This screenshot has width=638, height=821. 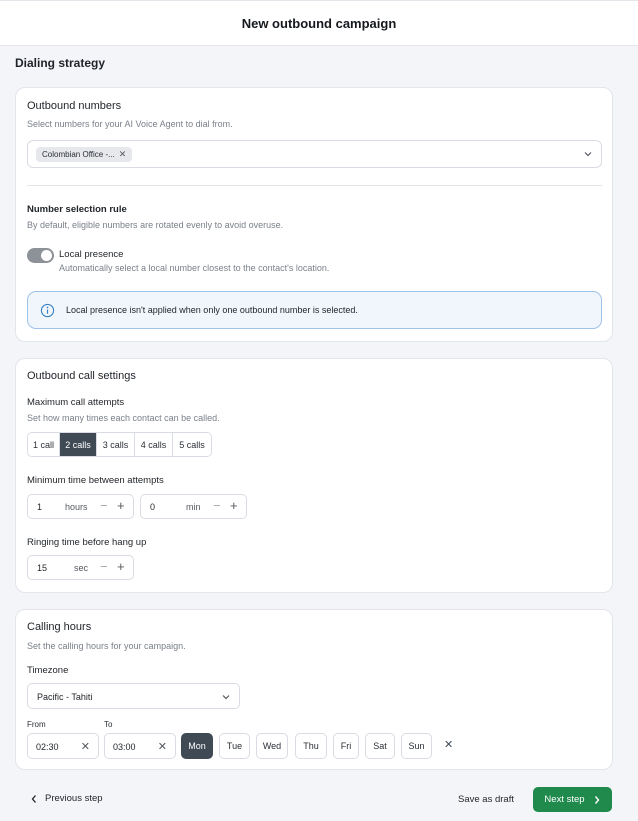 What do you see at coordinates (140, 746) in the screenshot?
I see `to-time-input: 03:00 ✕` at bounding box center [140, 746].